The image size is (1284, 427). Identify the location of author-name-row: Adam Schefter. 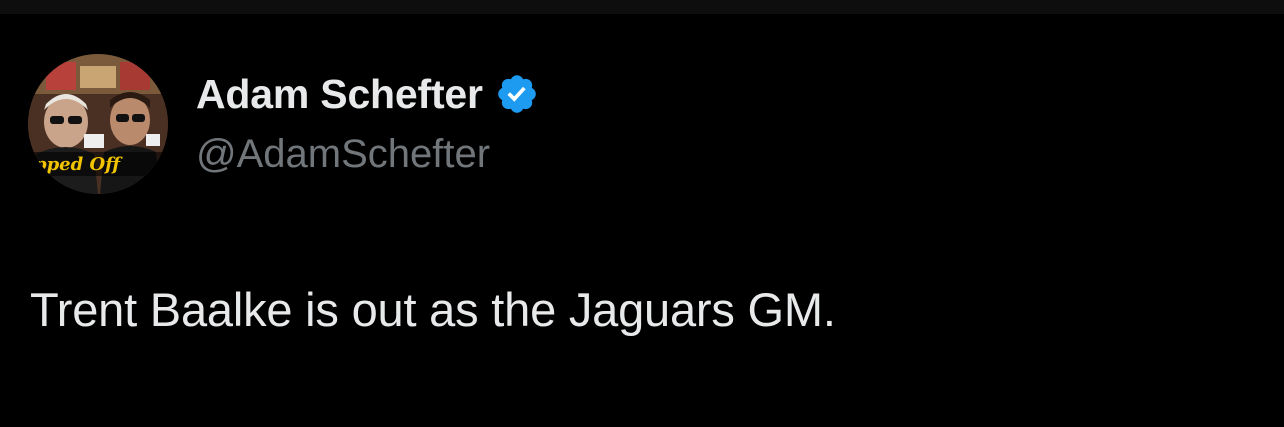
(367, 94).